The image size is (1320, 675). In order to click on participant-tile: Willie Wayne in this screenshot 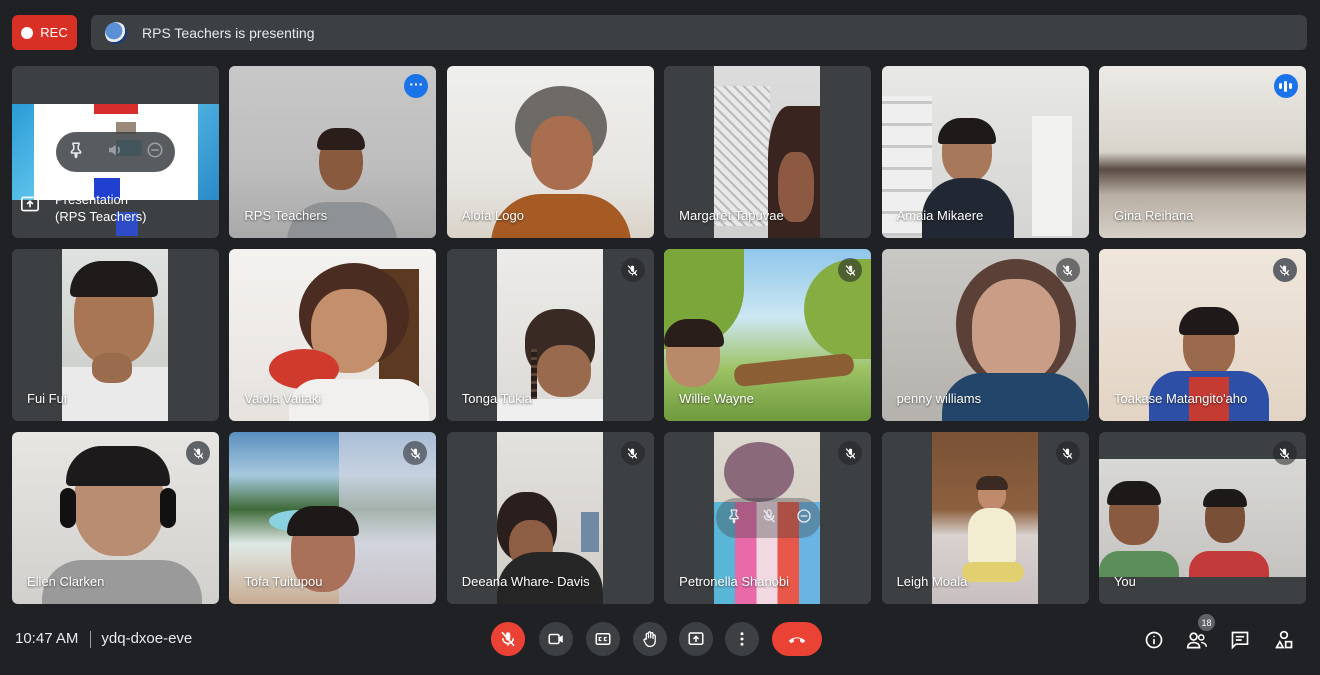, I will do `click(768, 335)`.